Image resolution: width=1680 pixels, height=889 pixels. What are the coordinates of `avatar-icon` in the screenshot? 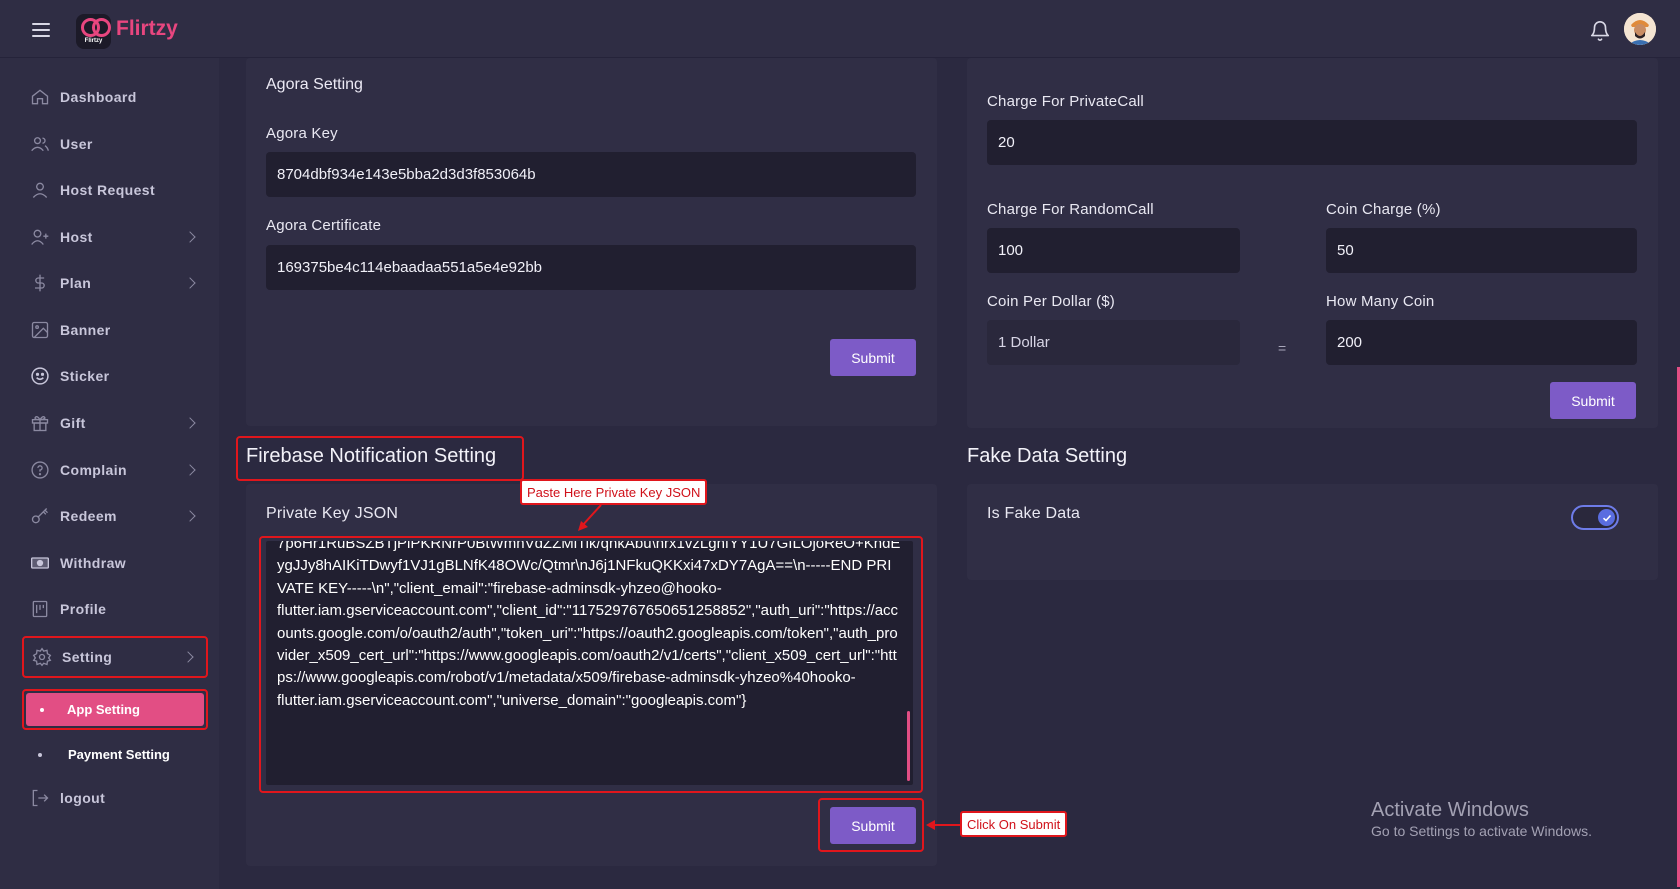 It's located at (1640, 29).